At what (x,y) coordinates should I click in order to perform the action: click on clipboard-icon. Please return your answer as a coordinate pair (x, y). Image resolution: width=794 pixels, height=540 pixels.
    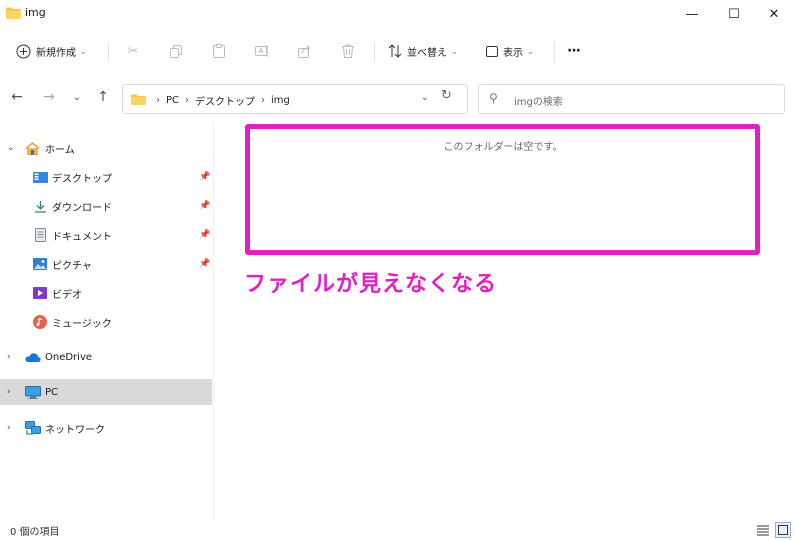
    Looking at the image, I should click on (219, 51).